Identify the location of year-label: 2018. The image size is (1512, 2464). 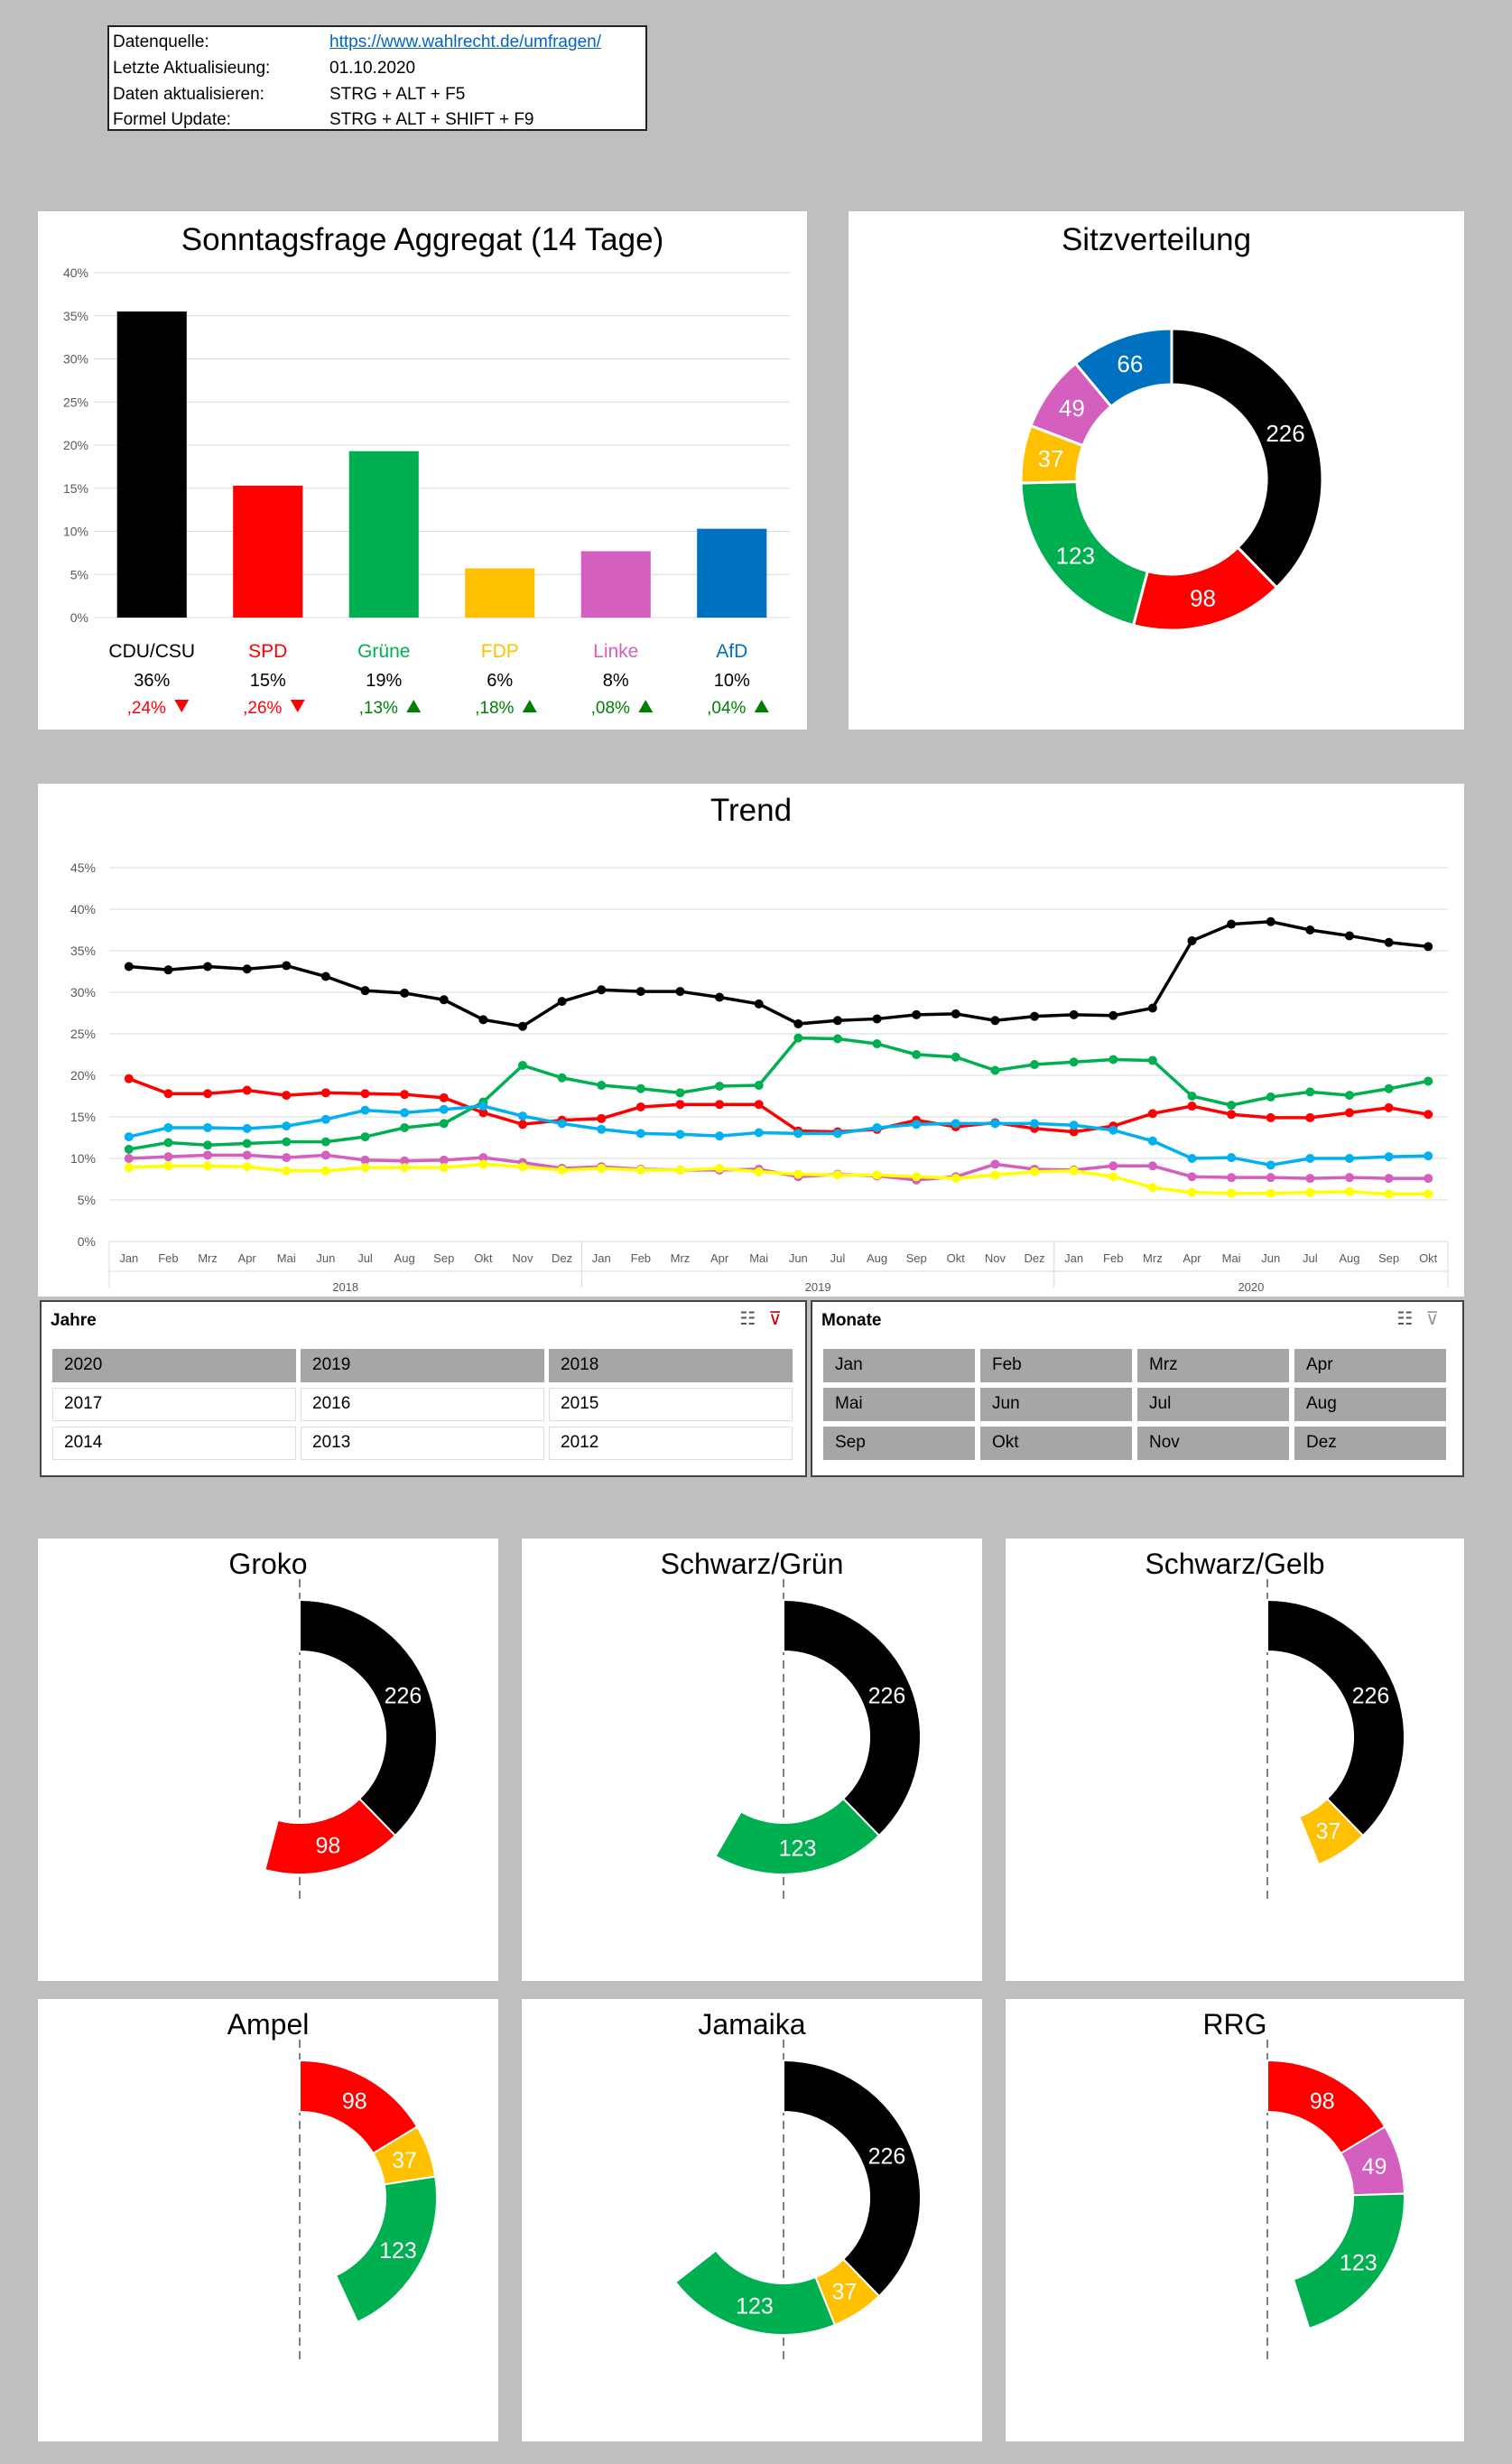
(345, 1287).